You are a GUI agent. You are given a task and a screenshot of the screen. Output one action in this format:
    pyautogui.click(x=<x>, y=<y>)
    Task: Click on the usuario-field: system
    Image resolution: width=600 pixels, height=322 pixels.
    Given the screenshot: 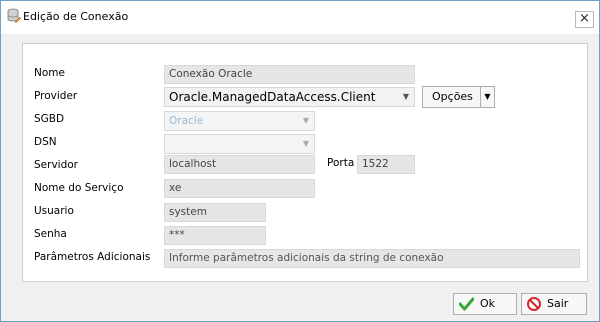 What is the action you would take?
    pyautogui.click(x=215, y=212)
    